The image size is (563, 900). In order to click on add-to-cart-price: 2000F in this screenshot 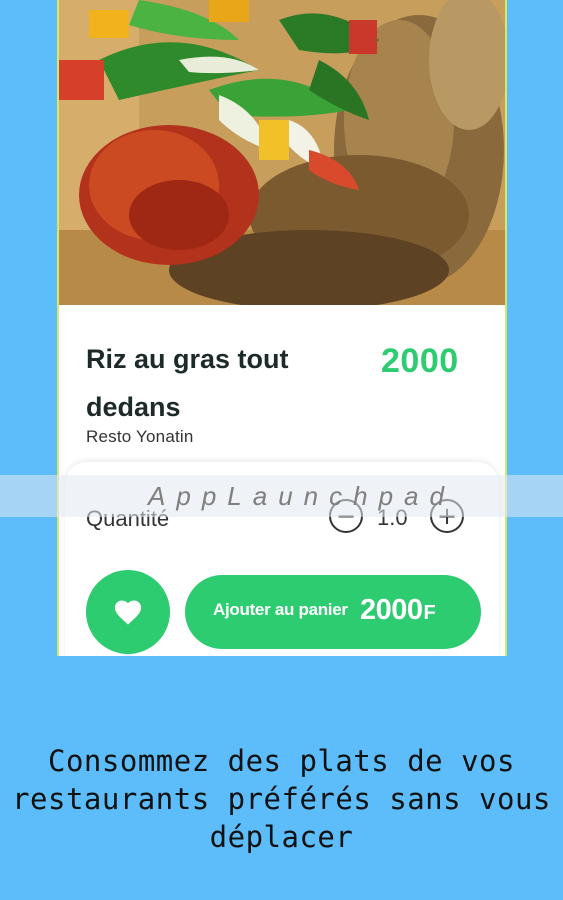, I will do `click(398, 610)`.